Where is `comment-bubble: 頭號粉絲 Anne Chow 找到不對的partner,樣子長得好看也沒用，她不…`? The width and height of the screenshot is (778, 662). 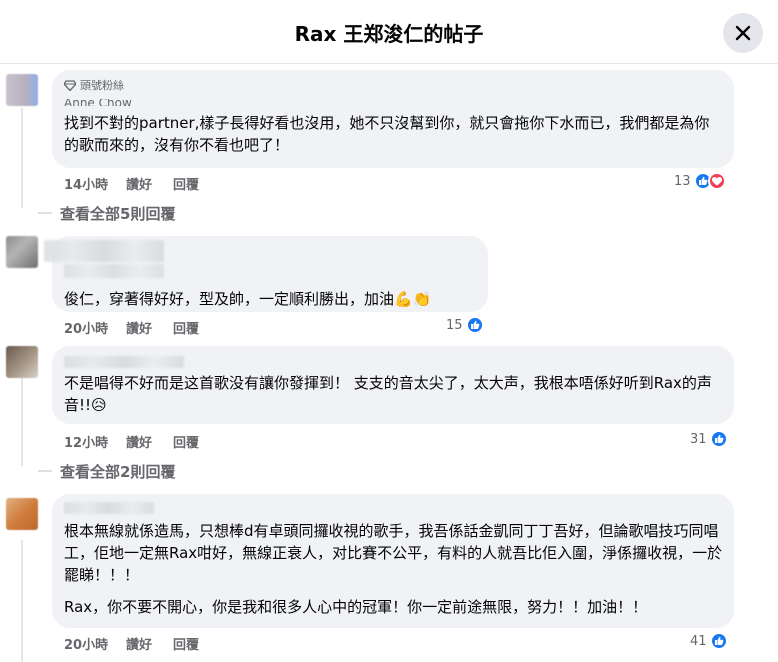
comment-bubble: 頭號粉絲 Anne Chow 找到不對的partner,樣子長得好看也沒用，她不… is located at coordinates (393, 119).